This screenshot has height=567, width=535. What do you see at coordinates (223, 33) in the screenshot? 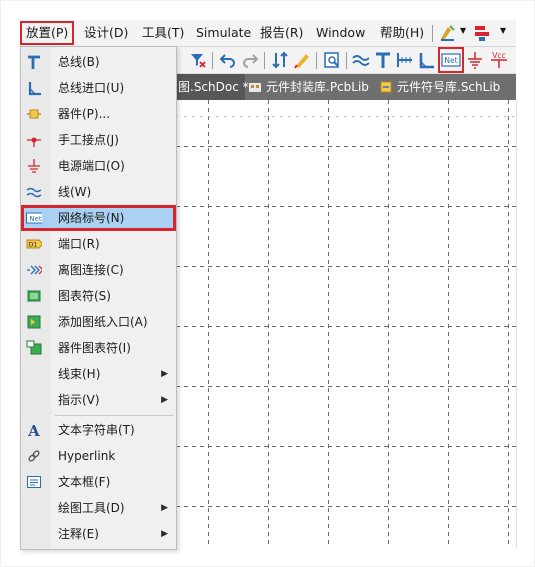
I see `menu-simulate: Simulate` at bounding box center [223, 33].